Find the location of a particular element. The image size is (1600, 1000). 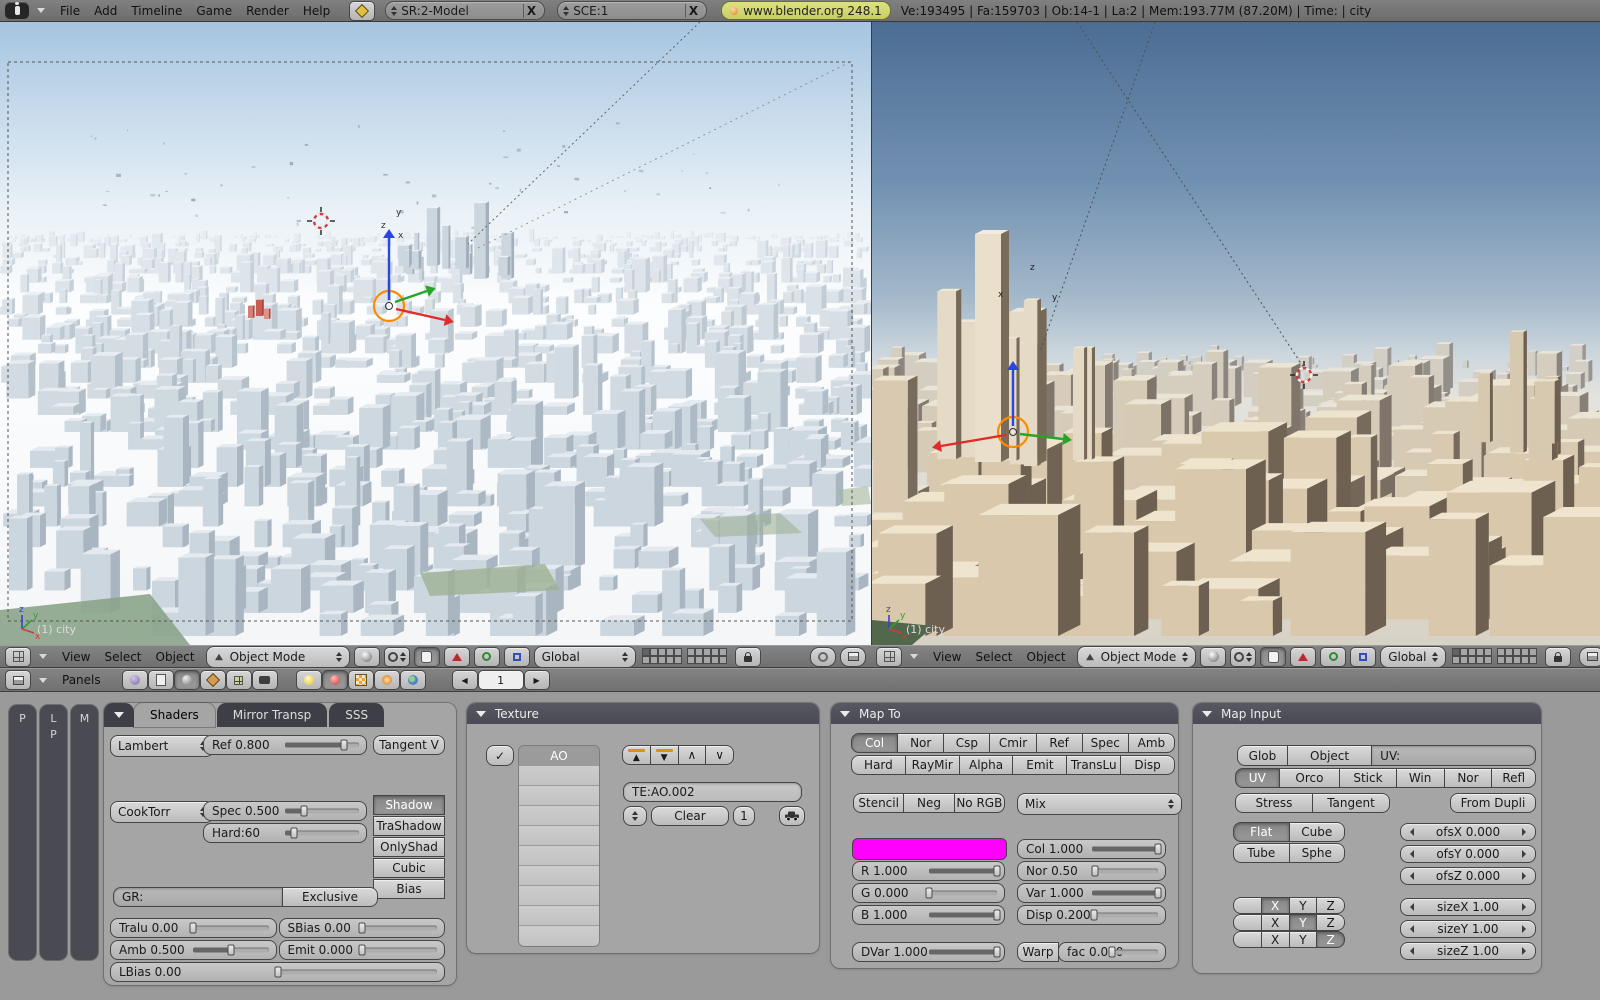

map-to-panel-header: Map To is located at coordinates (1004, 713).